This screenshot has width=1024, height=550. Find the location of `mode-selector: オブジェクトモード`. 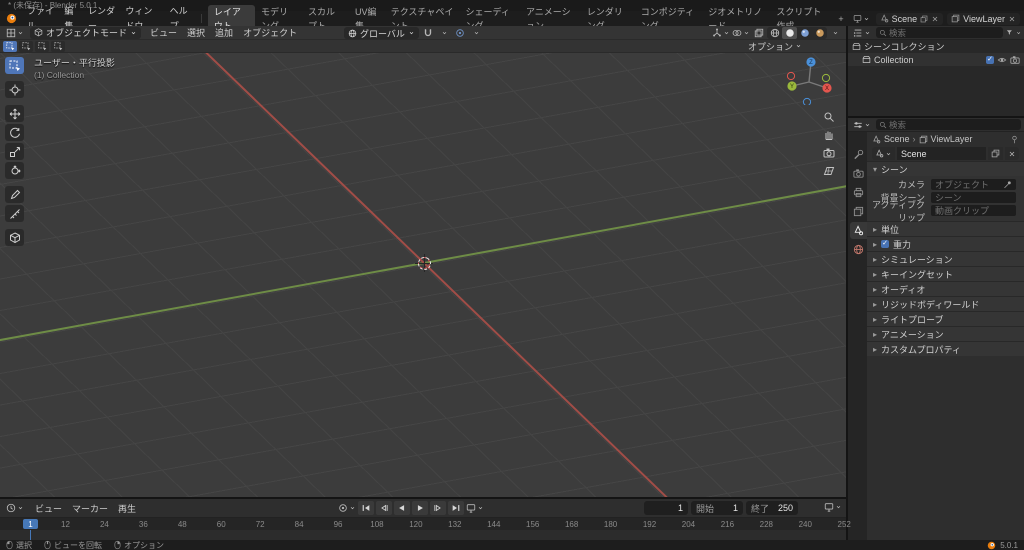

mode-selector: オブジェクトモード is located at coordinates (86, 32).